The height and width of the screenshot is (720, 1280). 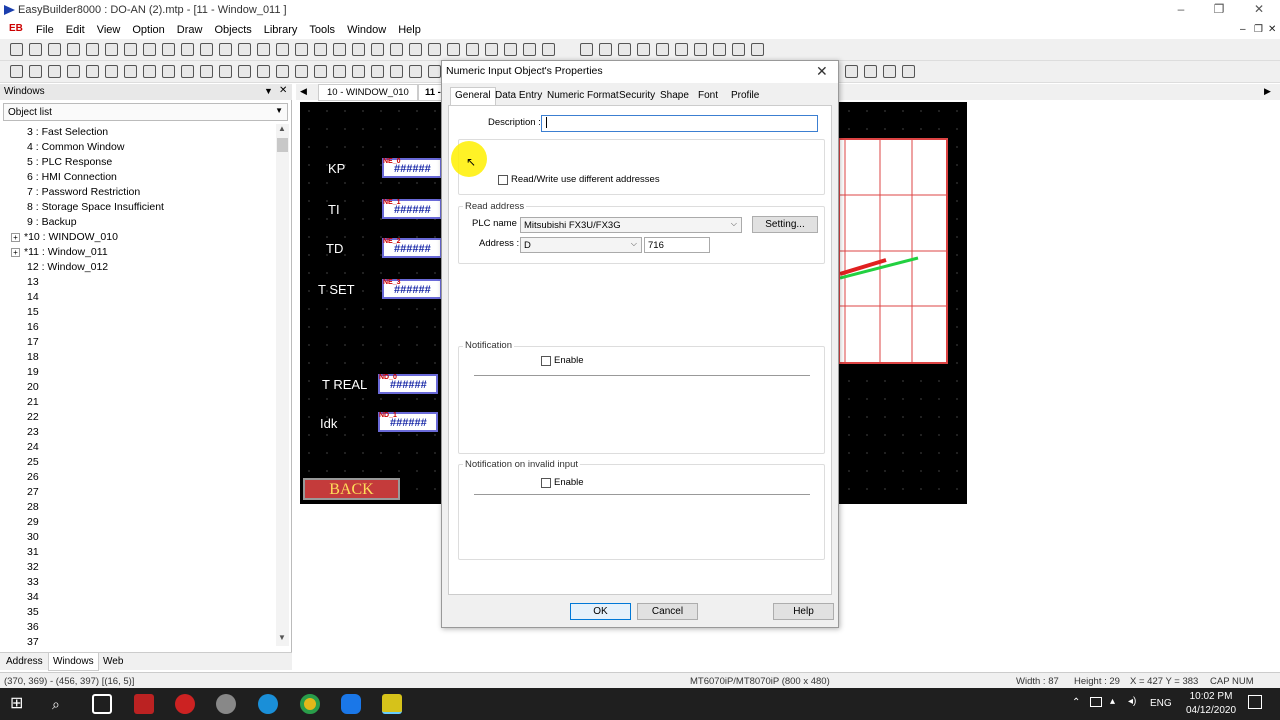 What do you see at coordinates (33, 448) in the screenshot?
I see `tree-item: 24` at bounding box center [33, 448].